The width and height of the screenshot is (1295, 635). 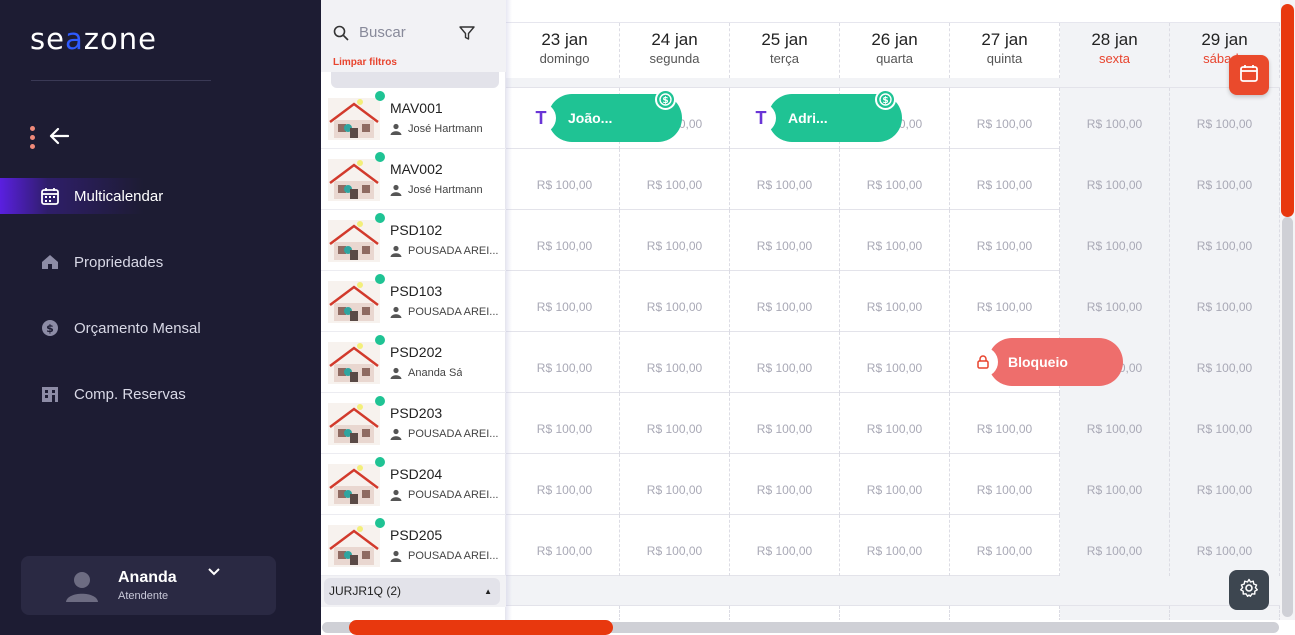 I want to click on search-bar: Limpar filtros, so click(x=413, y=36).